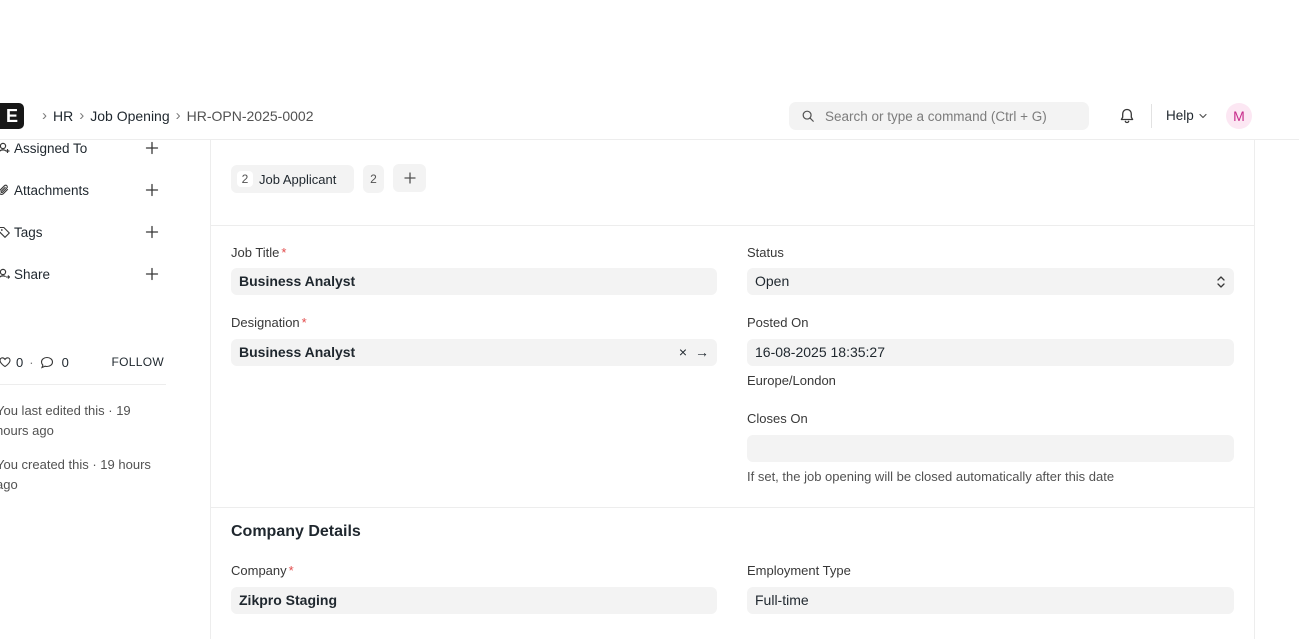 The height and width of the screenshot is (639, 1299). I want to click on sidebar-item-label: Attachments, so click(52, 190).